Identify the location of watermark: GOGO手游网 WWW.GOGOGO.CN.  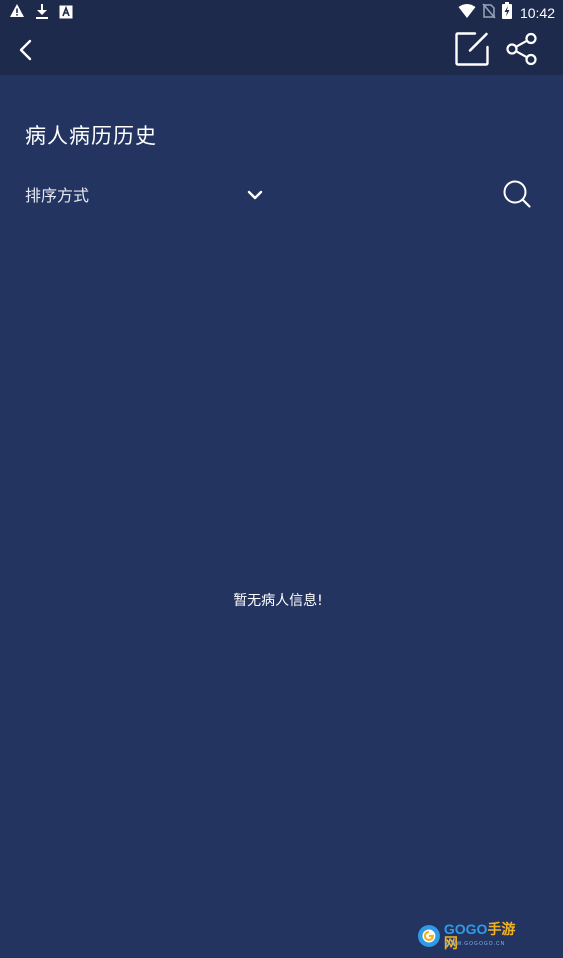
(473, 936).